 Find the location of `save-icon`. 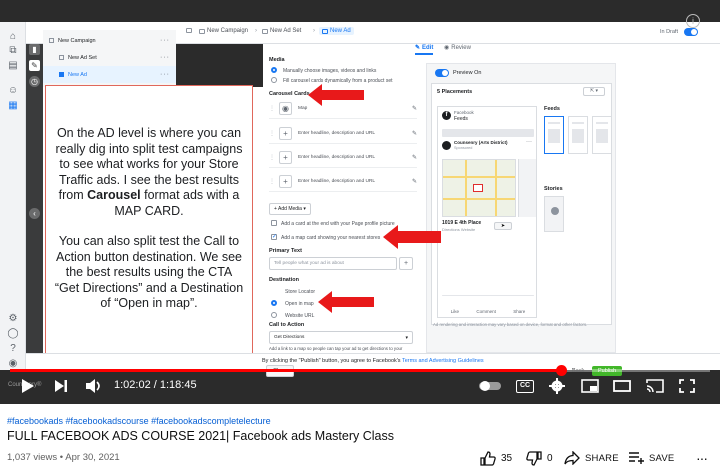

save-icon is located at coordinates (636, 458).